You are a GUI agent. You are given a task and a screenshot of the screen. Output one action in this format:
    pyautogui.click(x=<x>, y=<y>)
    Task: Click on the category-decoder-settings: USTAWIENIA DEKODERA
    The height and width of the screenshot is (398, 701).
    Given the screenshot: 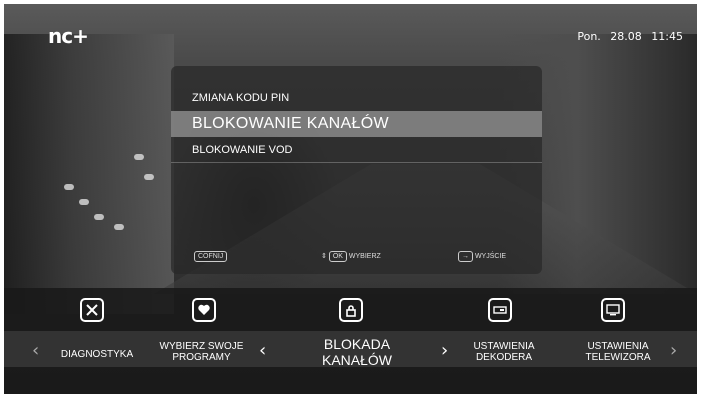 What is the action you would take?
    pyautogui.click(x=504, y=352)
    